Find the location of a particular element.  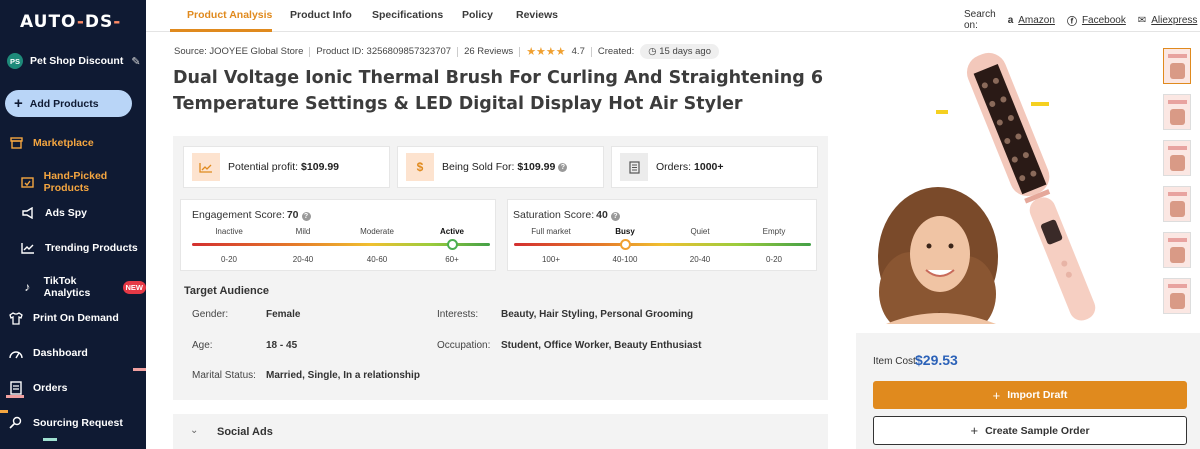

saturation-range: 100+ is located at coordinates (551, 259).